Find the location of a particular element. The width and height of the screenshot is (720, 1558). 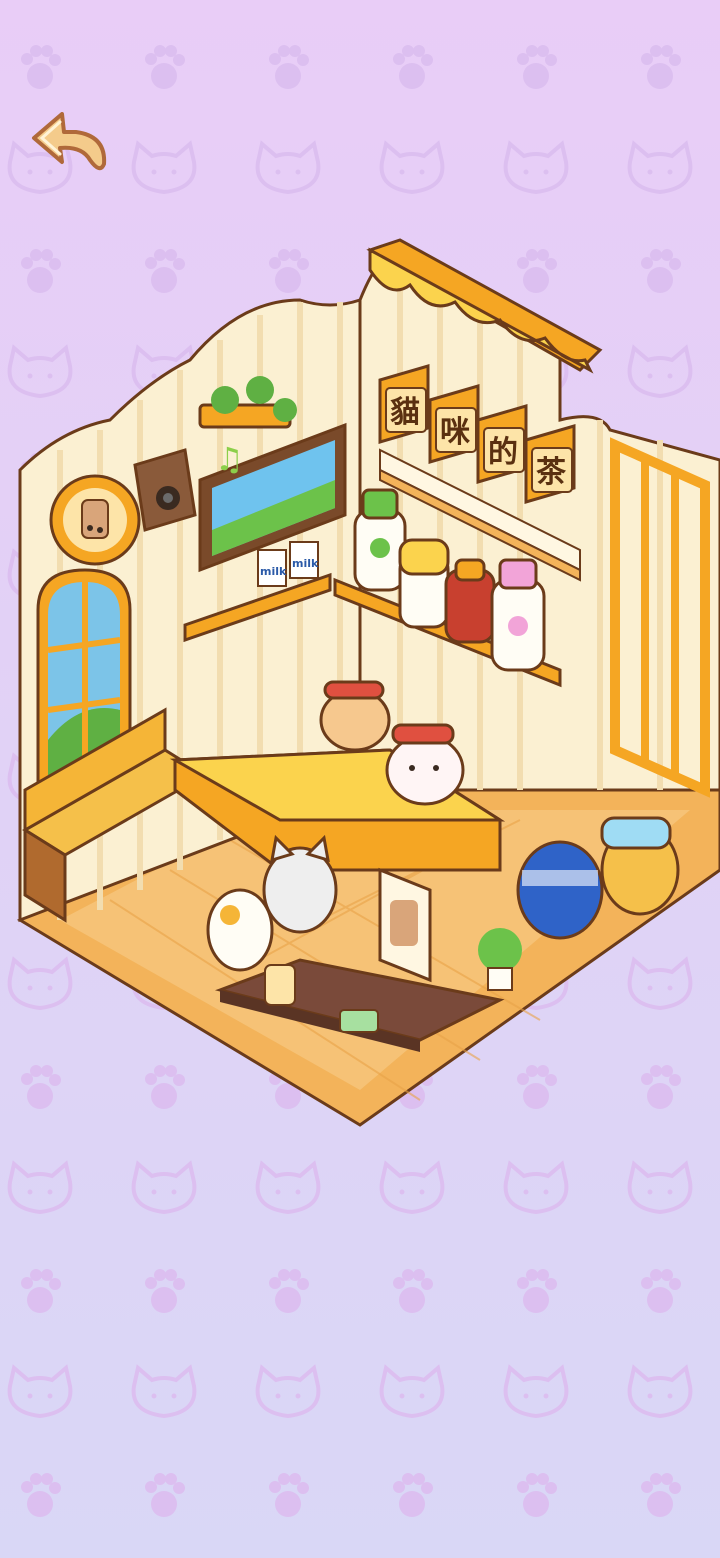

sign-char-4: 茶 is located at coordinates (551, 472).